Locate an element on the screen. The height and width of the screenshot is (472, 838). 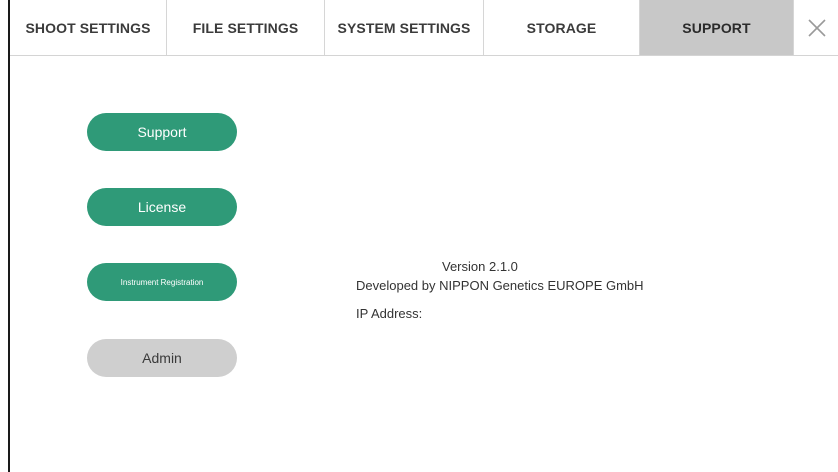
ip-address-label: IP Address: is located at coordinates (389, 313).